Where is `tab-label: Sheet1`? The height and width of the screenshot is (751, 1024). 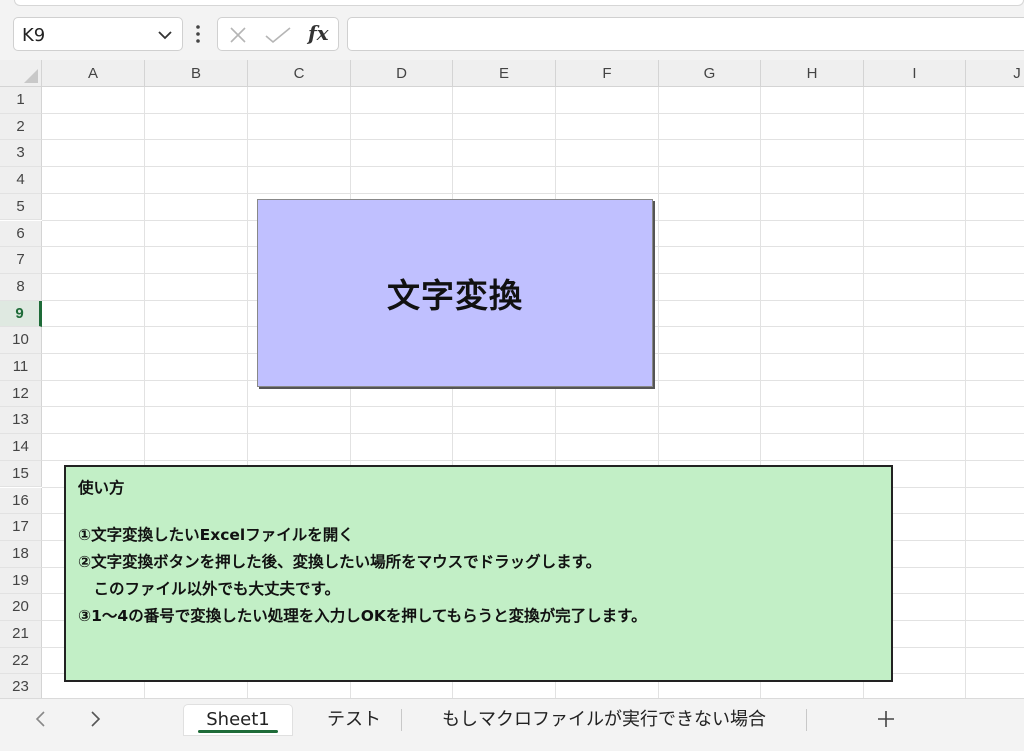
tab-label: Sheet1 is located at coordinates (238, 719).